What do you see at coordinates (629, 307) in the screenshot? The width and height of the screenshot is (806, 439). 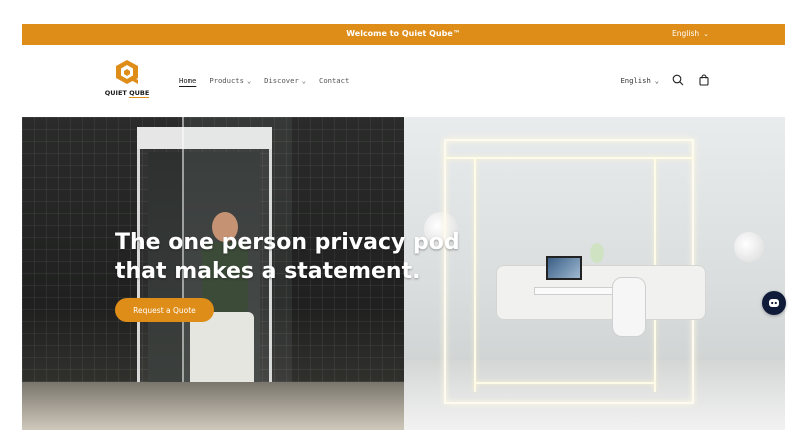 I see `office-chair` at bounding box center [629, 307].